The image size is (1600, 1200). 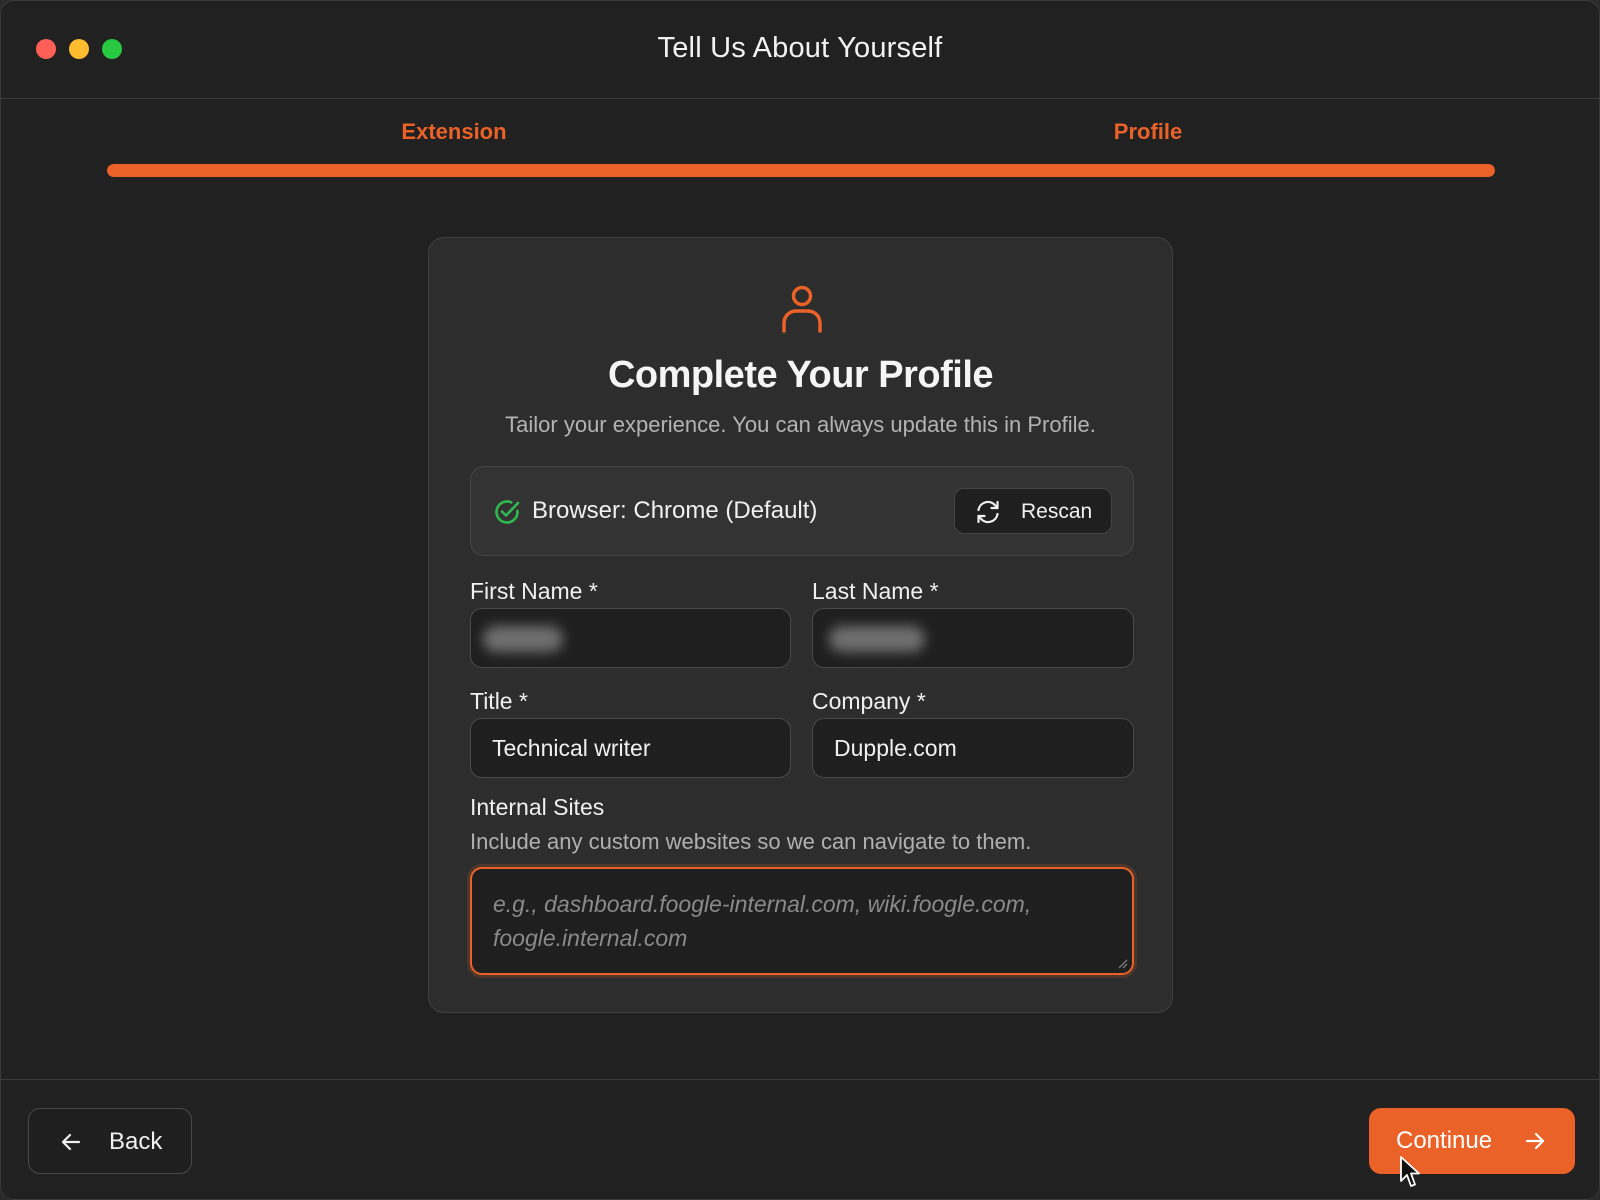 I want to click on rescan-button: Rescan, so click(x=1033, y=511).